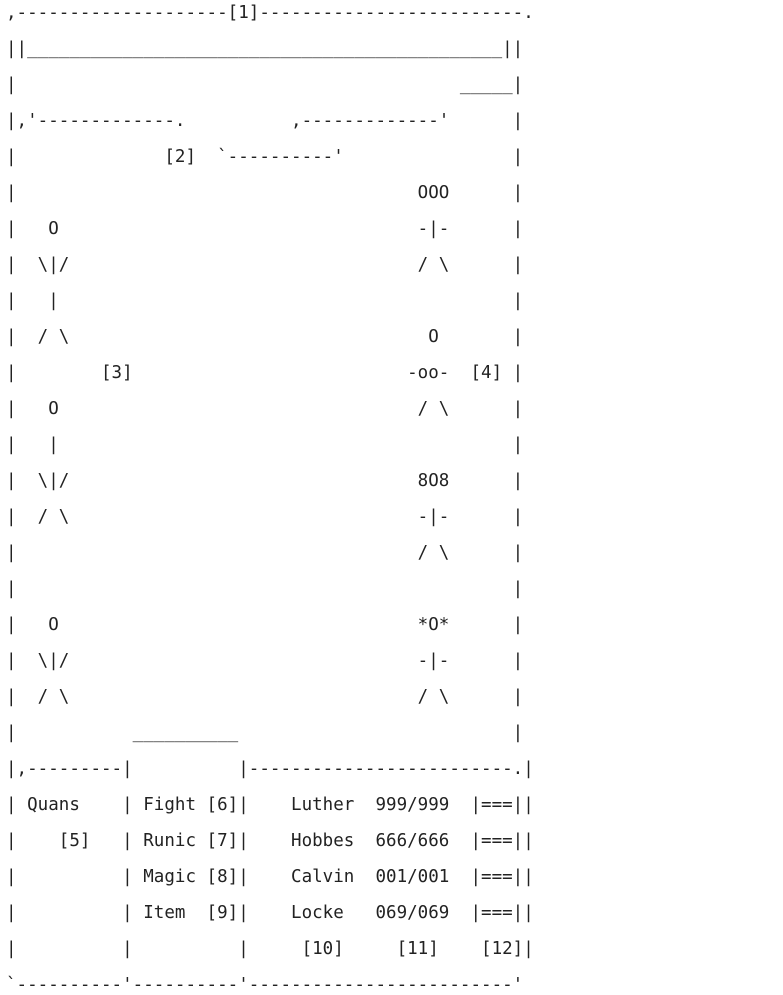 This screenshot has height=995, width=783. What do you see at coordinates (265, 373) in the screenshot?
I see `battlefield-labels-3-4: | [3] -oo- [4] |` at bounding box center [265, 373].